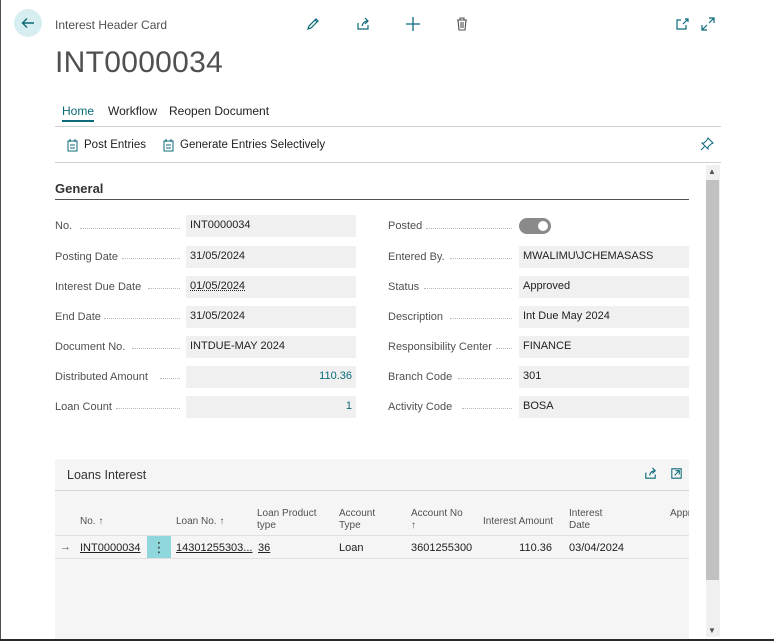 The width and height of the screenshot is (774, 641). What do you see at coordinates (65, 547) in the screenshot?
I see `row-indicator-arrow-icon: →` at bounding box center [65, 547].